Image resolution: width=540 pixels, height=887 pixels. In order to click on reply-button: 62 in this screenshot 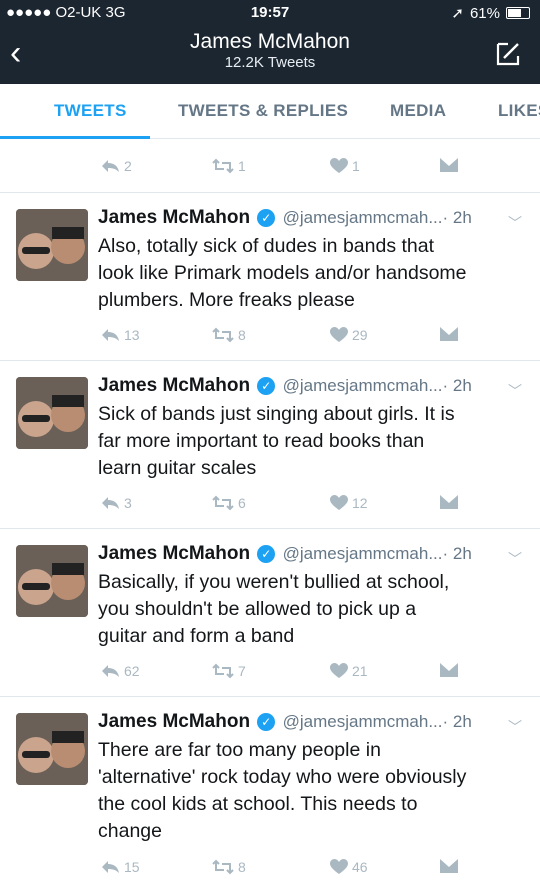, I will do `click(120, 671)`.